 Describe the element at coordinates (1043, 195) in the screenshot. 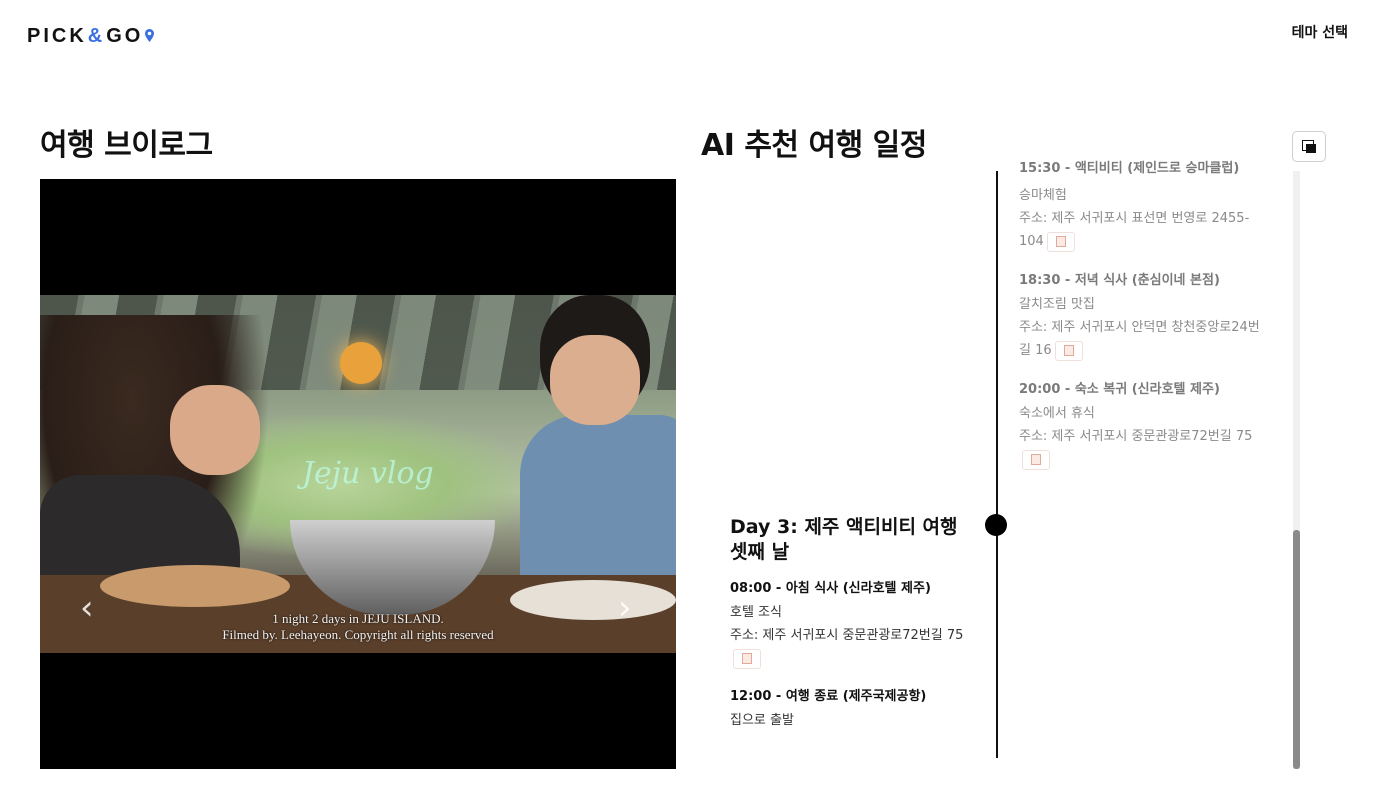

I see `itinerary-item-desc: 승마체험` at that location.